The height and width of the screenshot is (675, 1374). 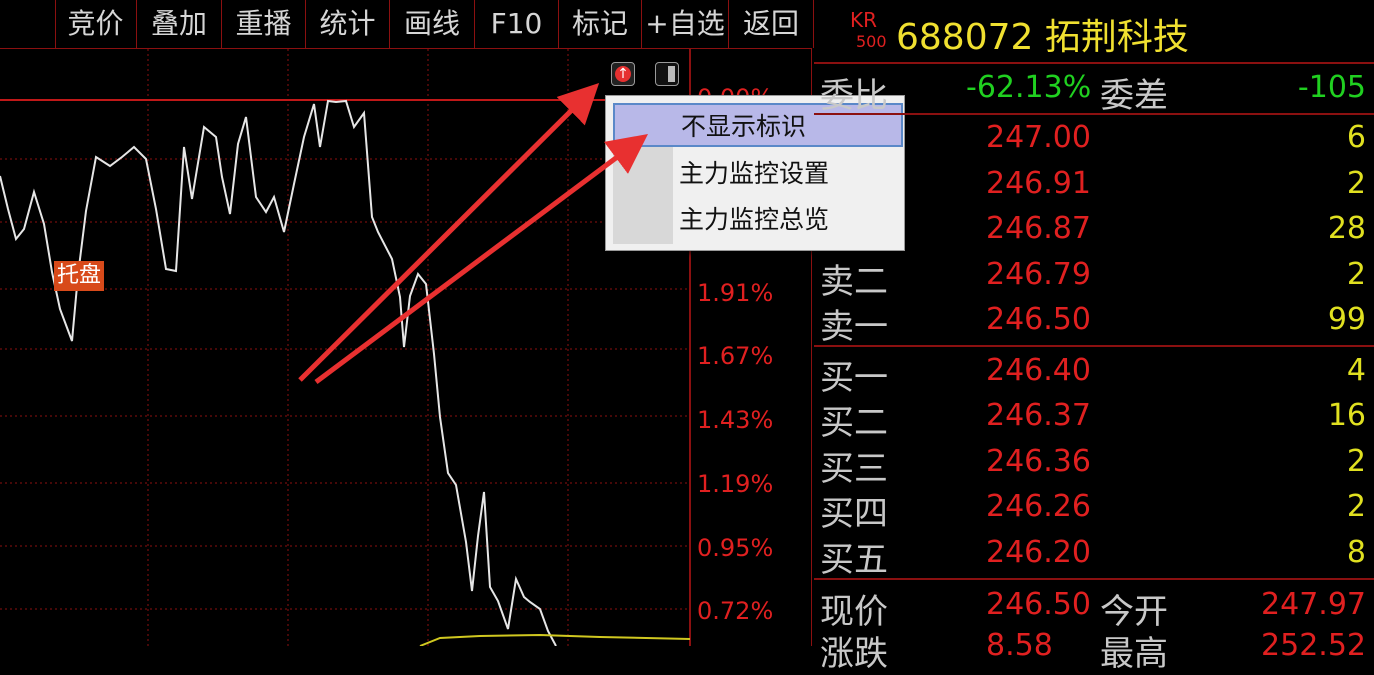 What do you see at coordinates (264, 24) in the screenshot?
I see `replay-button: 重播` at bounding box center [264, 24].